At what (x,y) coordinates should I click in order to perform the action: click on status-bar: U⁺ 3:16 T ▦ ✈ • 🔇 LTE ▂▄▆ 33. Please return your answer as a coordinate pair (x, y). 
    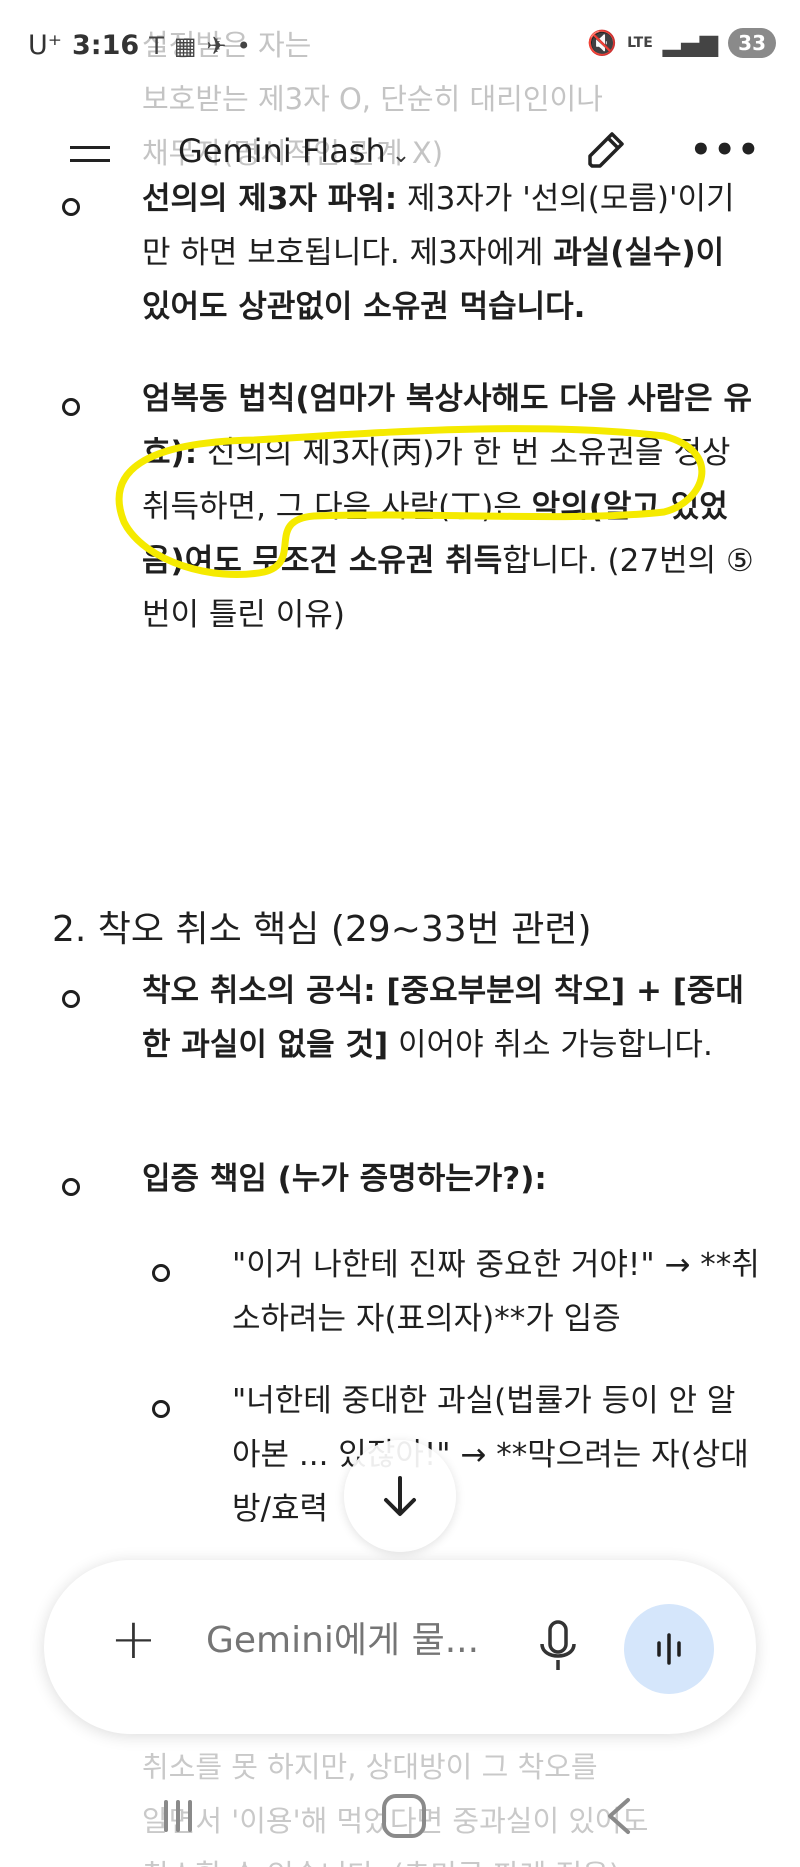
    Looking at the image, I should click on (400, 46).